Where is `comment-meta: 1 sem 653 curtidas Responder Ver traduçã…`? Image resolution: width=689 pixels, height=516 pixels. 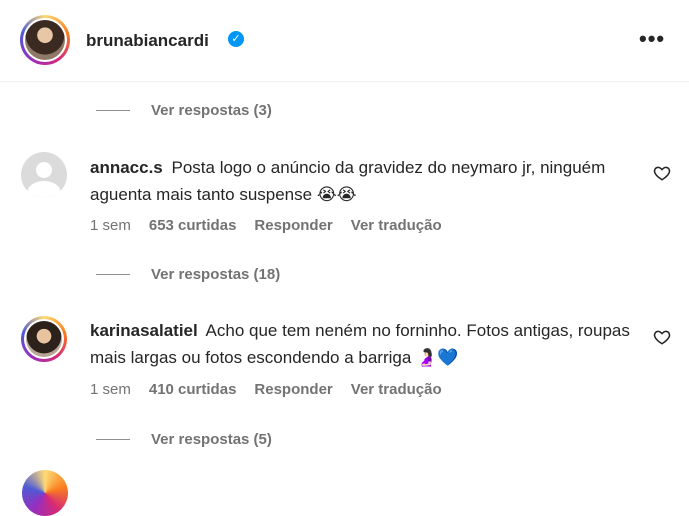
comment-meta: 1 sem 653 curtidas Responder Ver traduçã… is located at coordinates (266, 225).